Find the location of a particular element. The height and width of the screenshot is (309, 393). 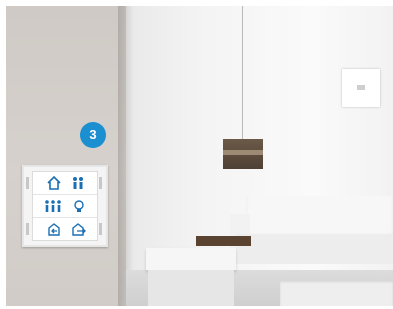

side-table is located at coordinates (223, 241).